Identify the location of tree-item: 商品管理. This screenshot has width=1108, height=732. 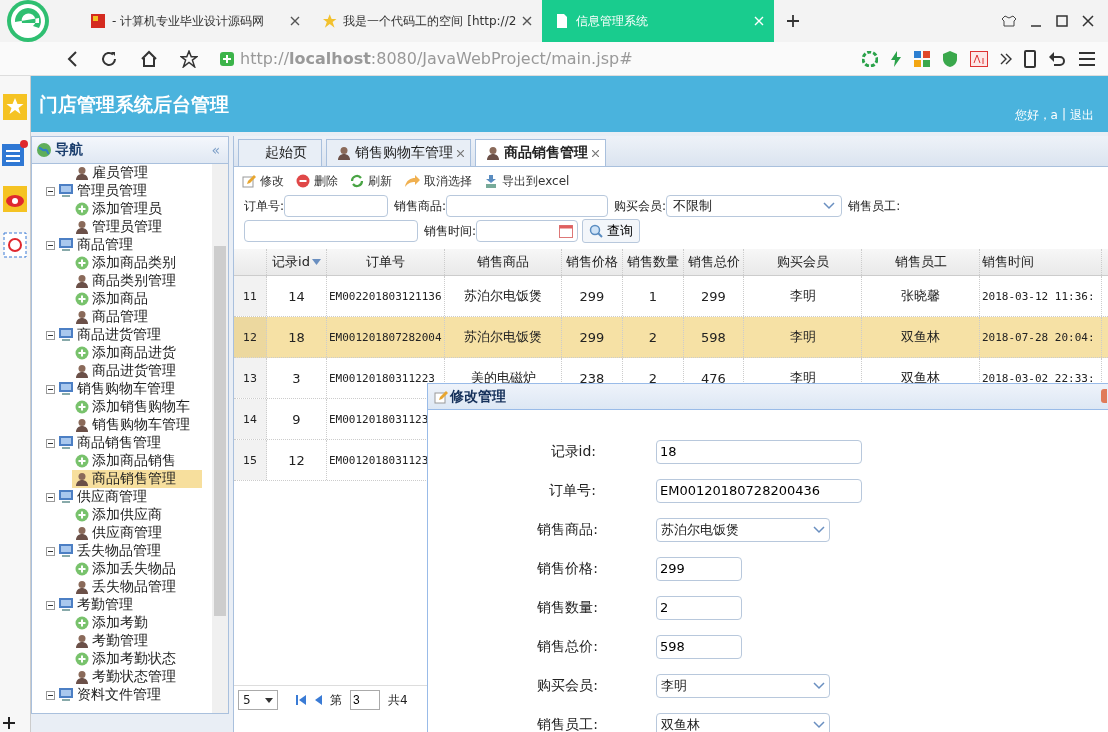
(137, 317).